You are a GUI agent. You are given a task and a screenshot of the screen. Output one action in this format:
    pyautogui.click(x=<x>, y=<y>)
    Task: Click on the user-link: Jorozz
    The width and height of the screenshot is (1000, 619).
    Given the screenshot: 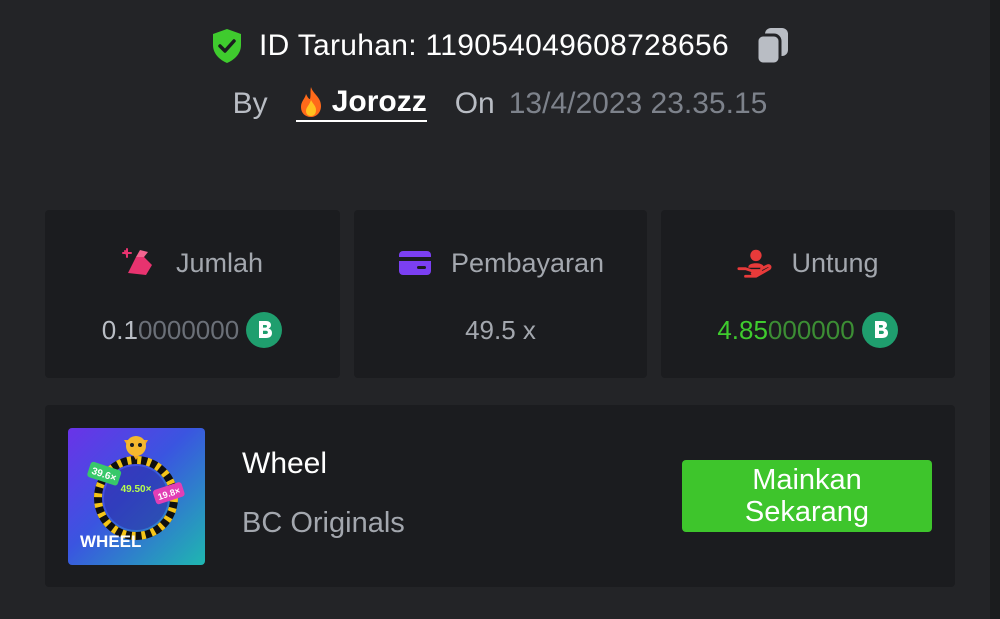 What is the action you would take?
    pyautogui.click(x=361, y=103)
    